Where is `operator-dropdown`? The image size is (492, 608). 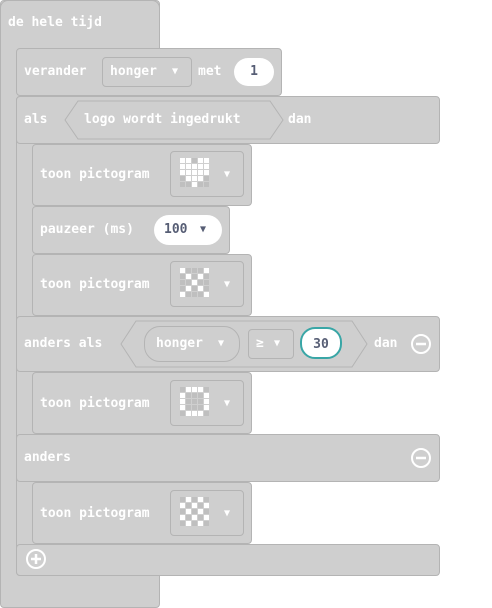 operator-dropdown is located at coordinates (271, 344).